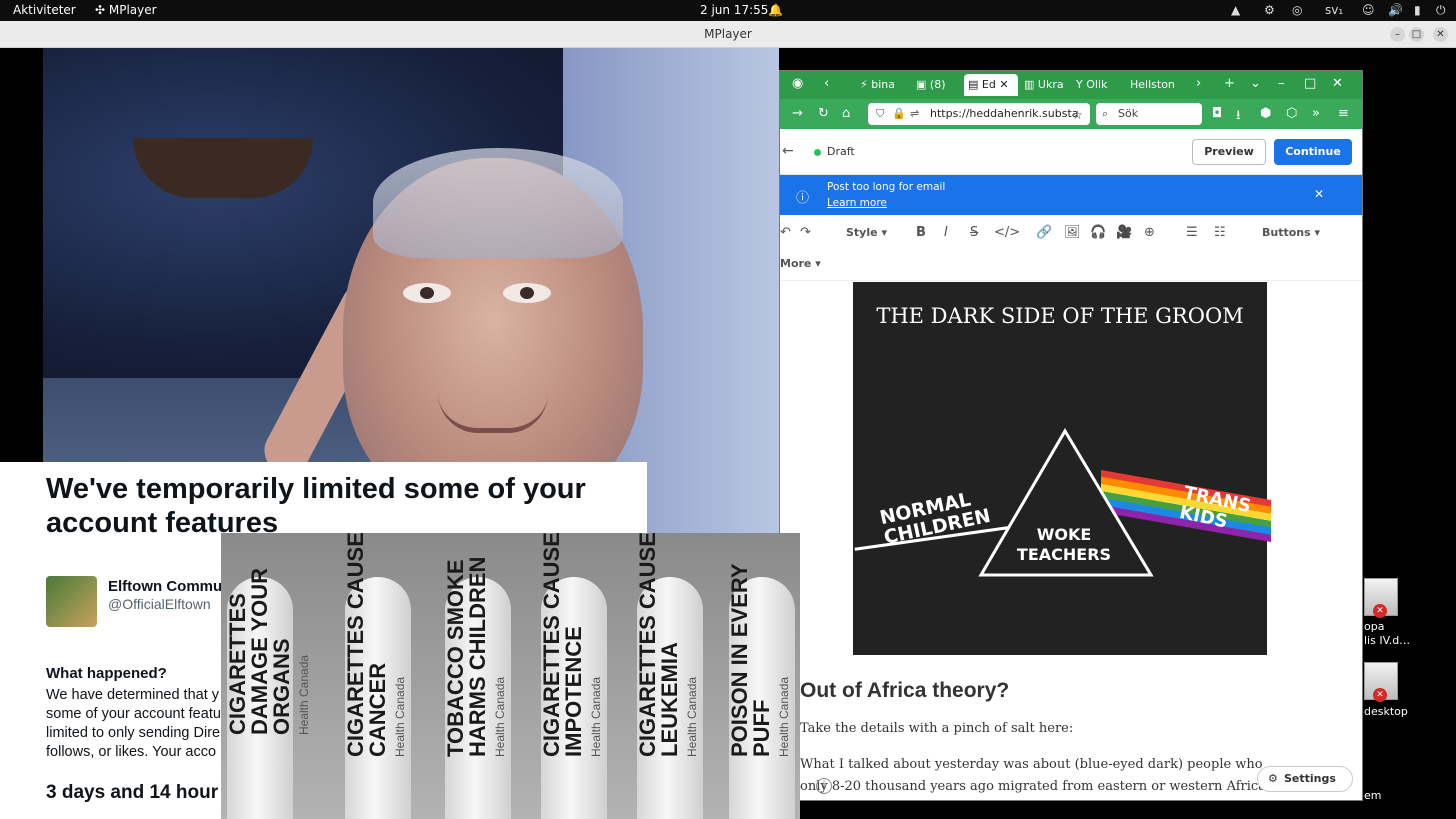  Describe the element at coordinates (826, 83) in the screenshot. I see `tab-scroll-left-icon: ‹` at that location.